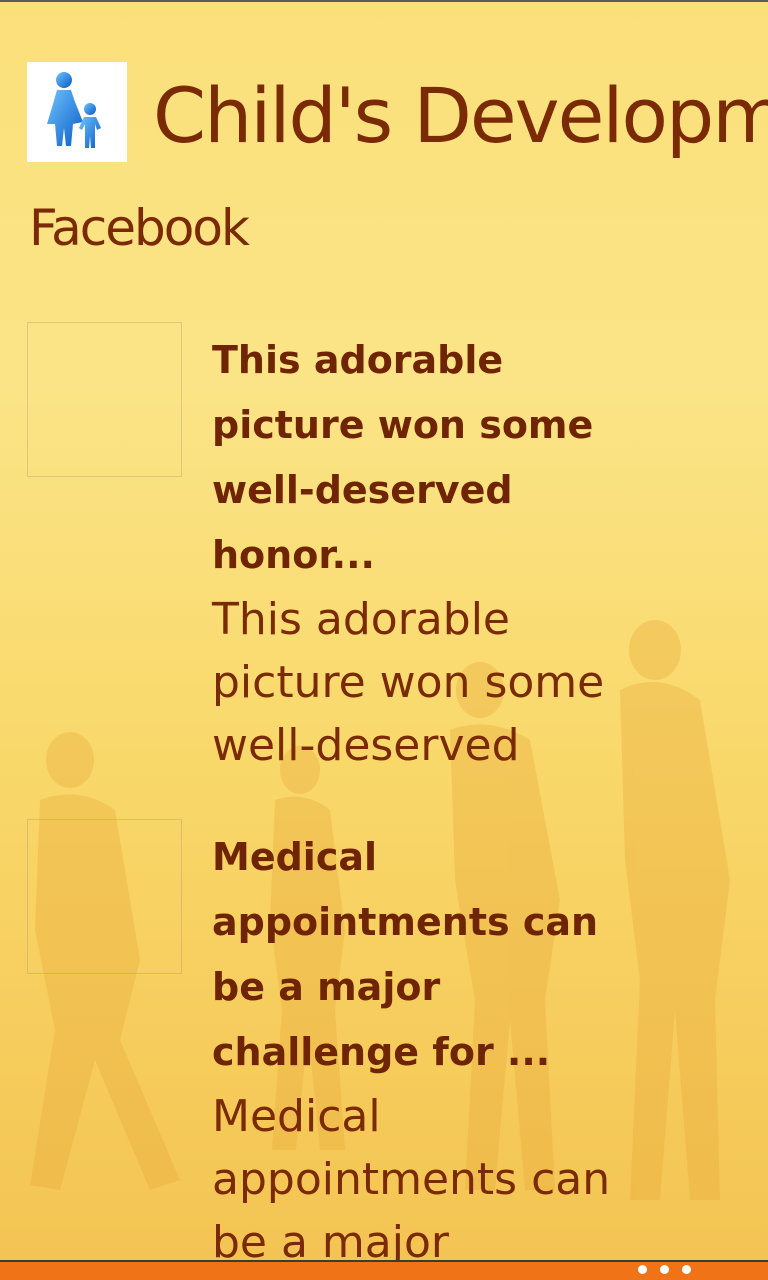  Describe the element at coordinates (411, 1175) in the screenshot. I see `feed-item-summary: Medical appointments can be a major` at that location.